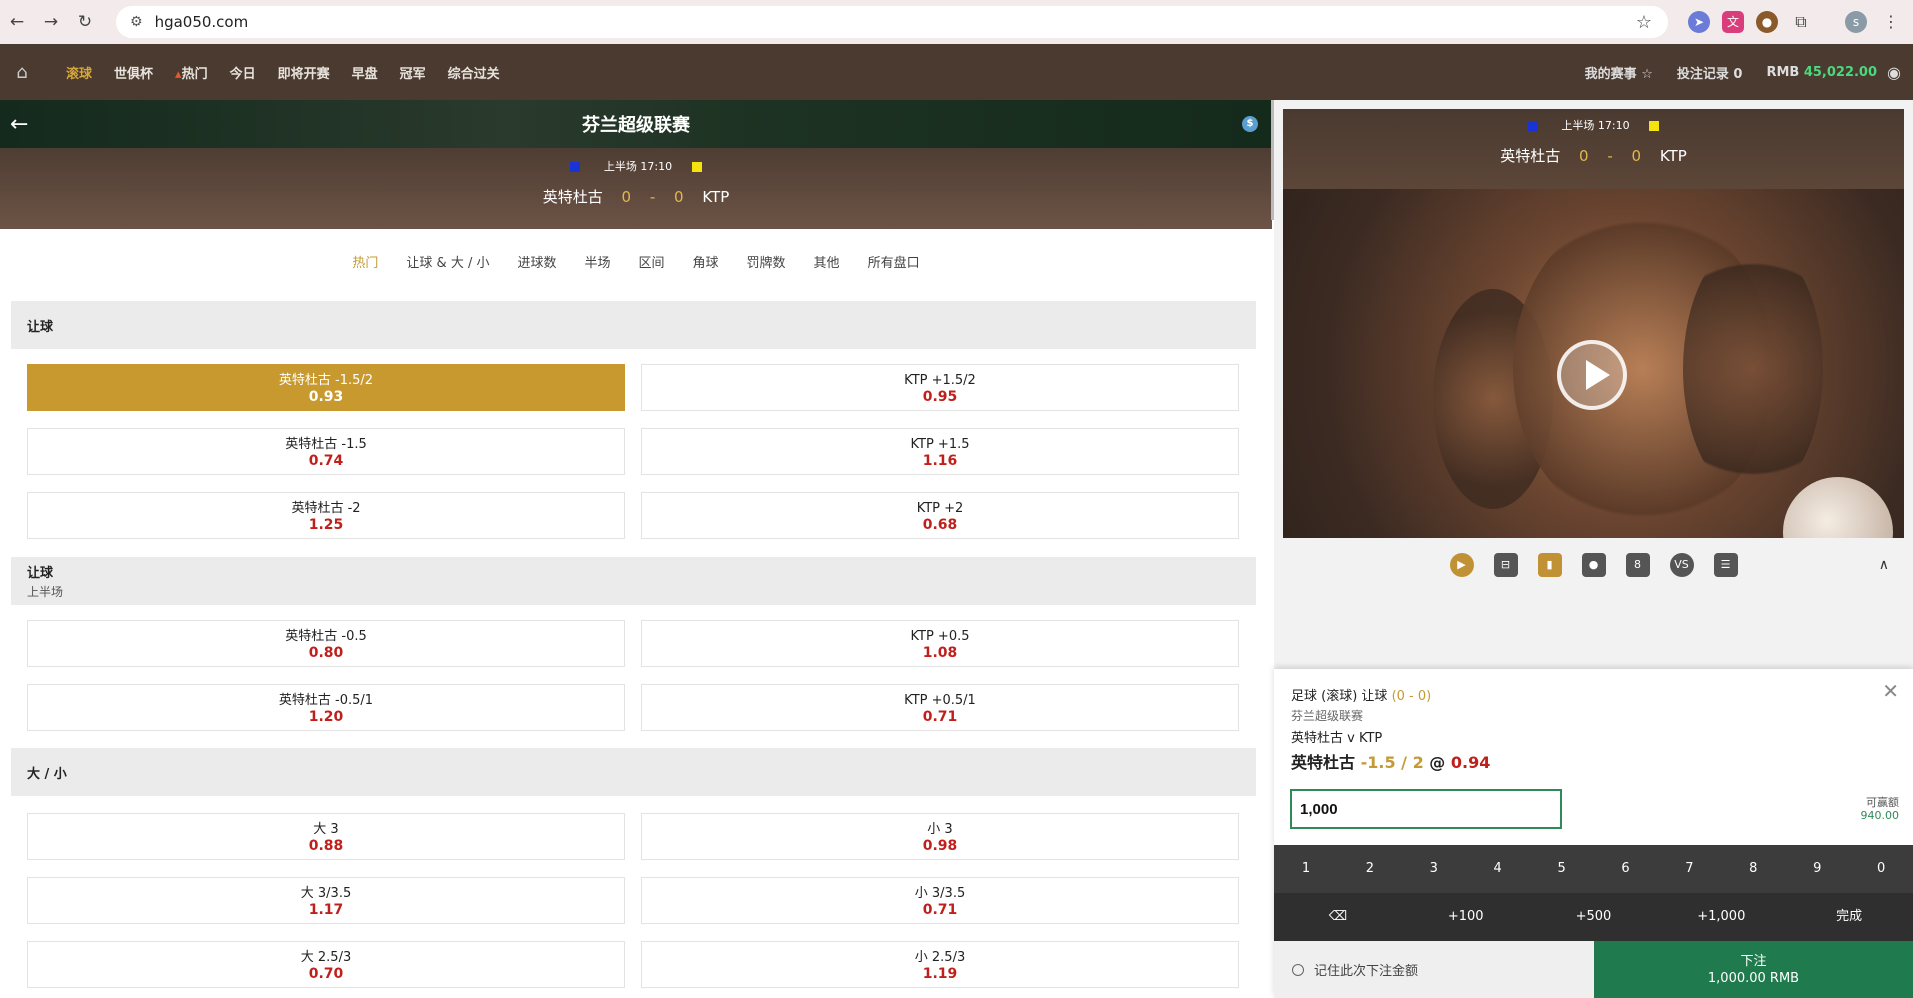 This screenshot has width=1913, height=998. I want to click on key-2: 2, so click(1370, 869).